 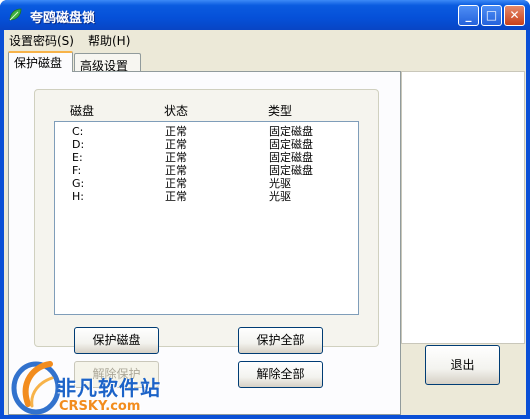 What do you see at coordinates (100, 406) in the screenshot?
I see `watermark-text-en: CRSKY.com` at bounding box center [100, 406].